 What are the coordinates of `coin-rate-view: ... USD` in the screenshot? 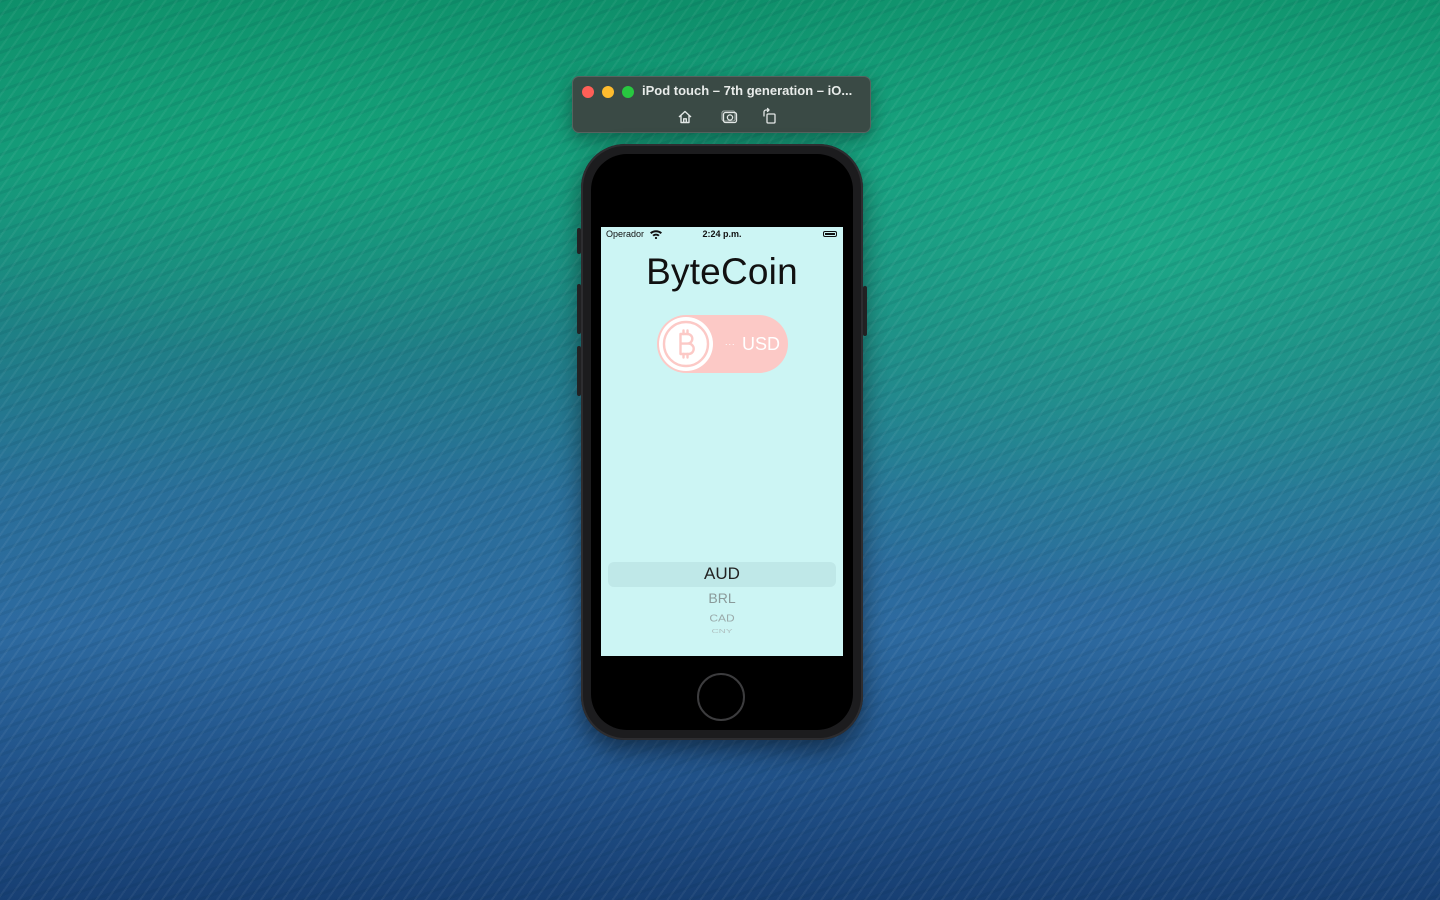 It's located at (722, 344).